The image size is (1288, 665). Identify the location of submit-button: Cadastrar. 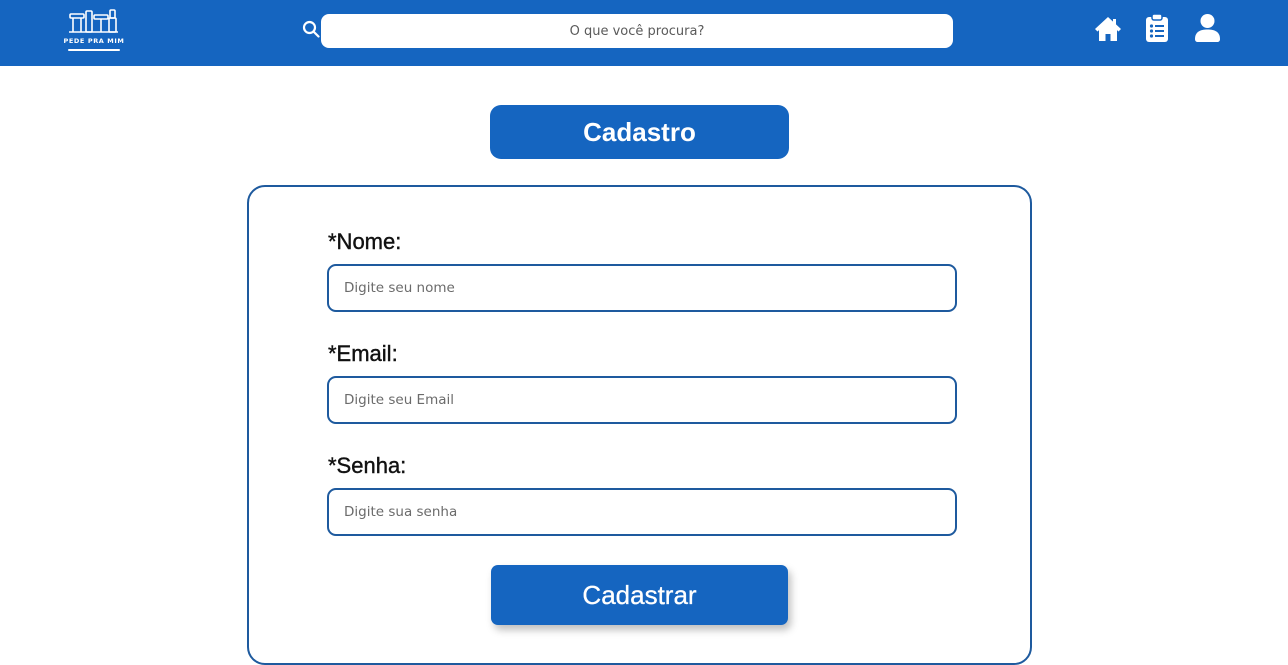
(639, 595).